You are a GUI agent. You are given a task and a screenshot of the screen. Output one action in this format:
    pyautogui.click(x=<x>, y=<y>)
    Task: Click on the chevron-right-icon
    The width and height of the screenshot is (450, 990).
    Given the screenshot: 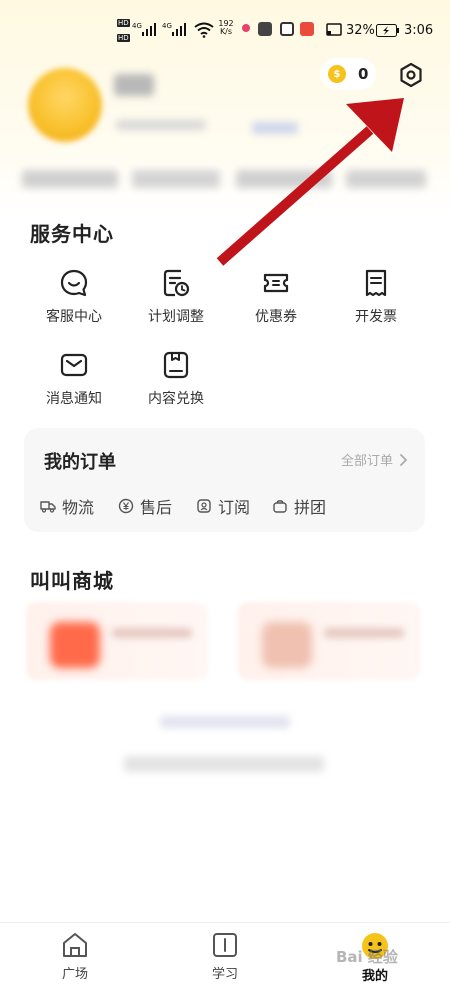 What is the action you would take?
    pyautogui.click(x=403, y=459)
    